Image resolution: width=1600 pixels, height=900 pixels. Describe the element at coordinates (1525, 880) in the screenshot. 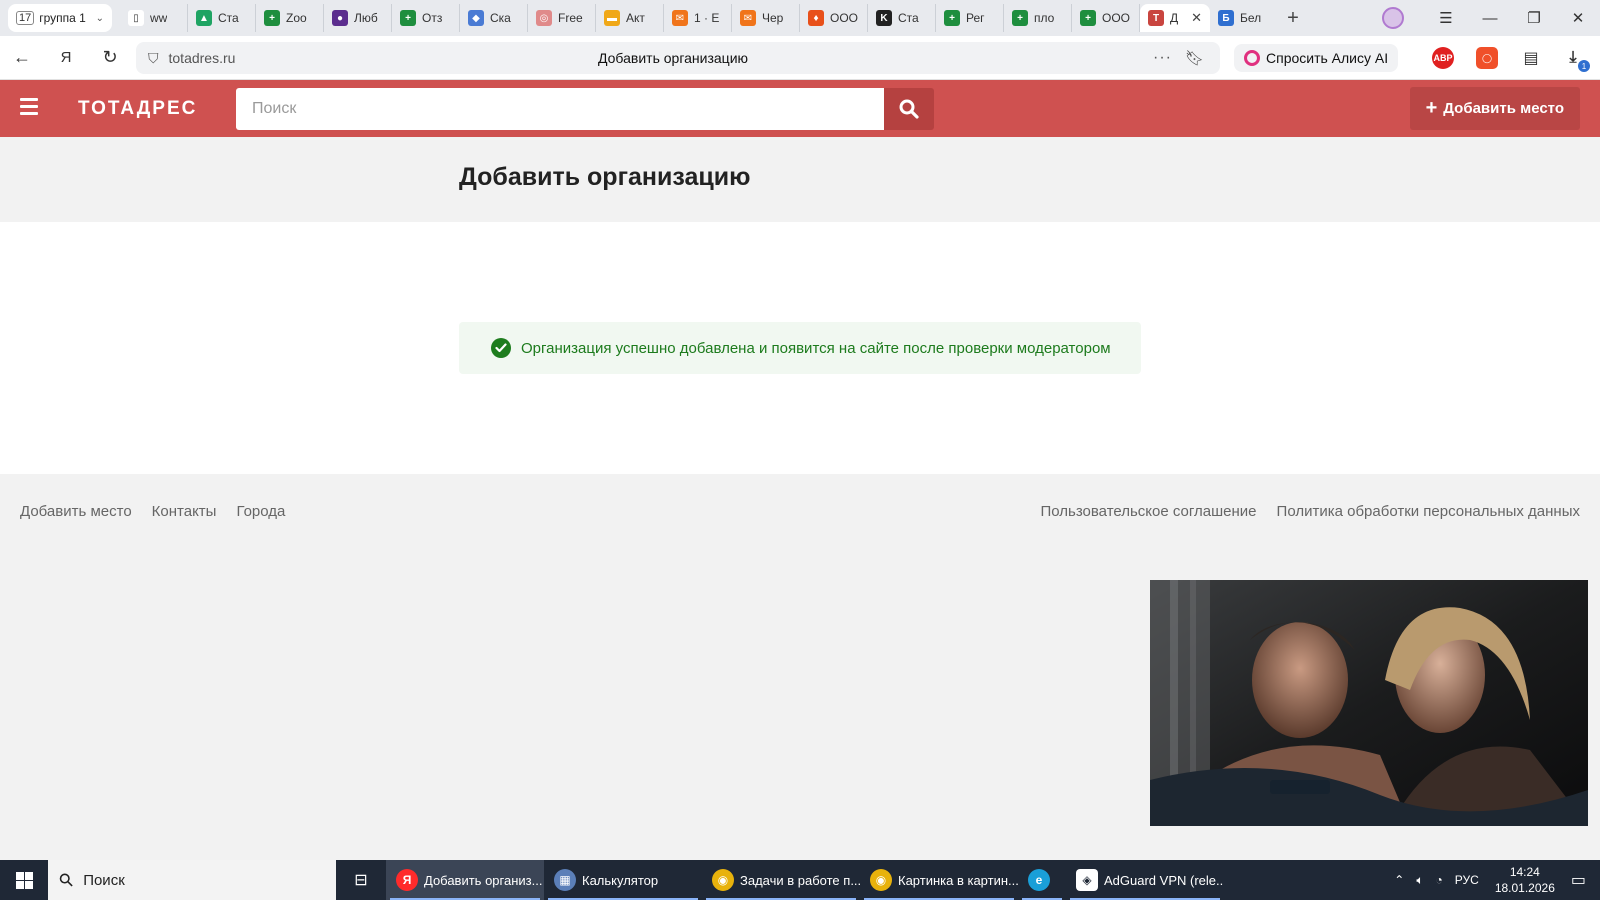

I see `clock: 14:24 18.01.2026` at that location.